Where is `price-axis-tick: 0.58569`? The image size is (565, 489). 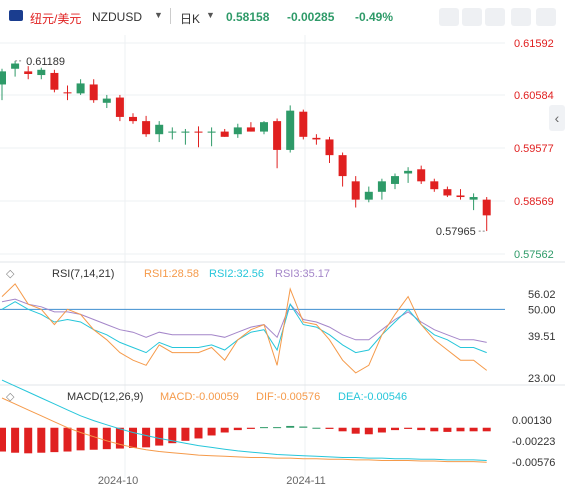
price-axis-tick: 0.58569 is located at coordinates (534, 202).